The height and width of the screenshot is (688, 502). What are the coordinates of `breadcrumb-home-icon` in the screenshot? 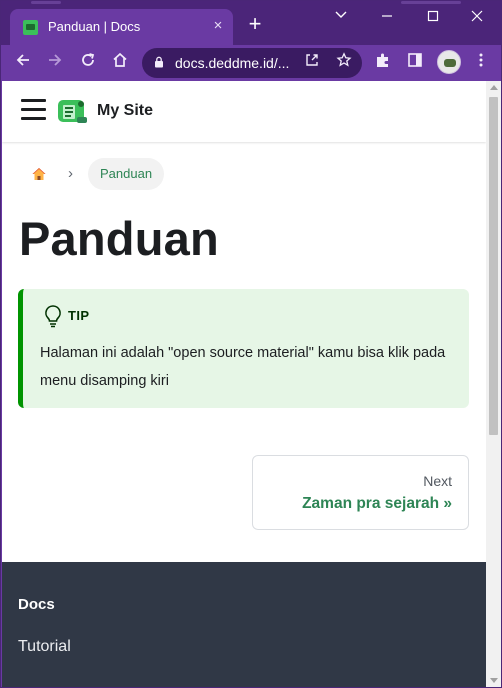 It's located at (39, 174).